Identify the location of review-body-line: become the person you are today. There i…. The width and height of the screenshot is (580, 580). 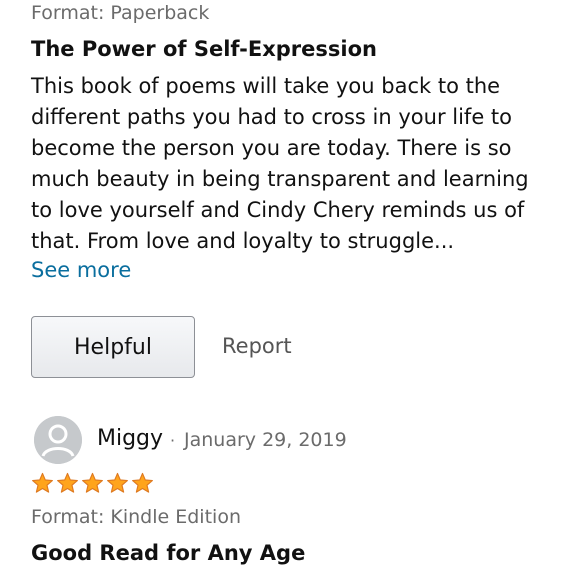
(271, 148).